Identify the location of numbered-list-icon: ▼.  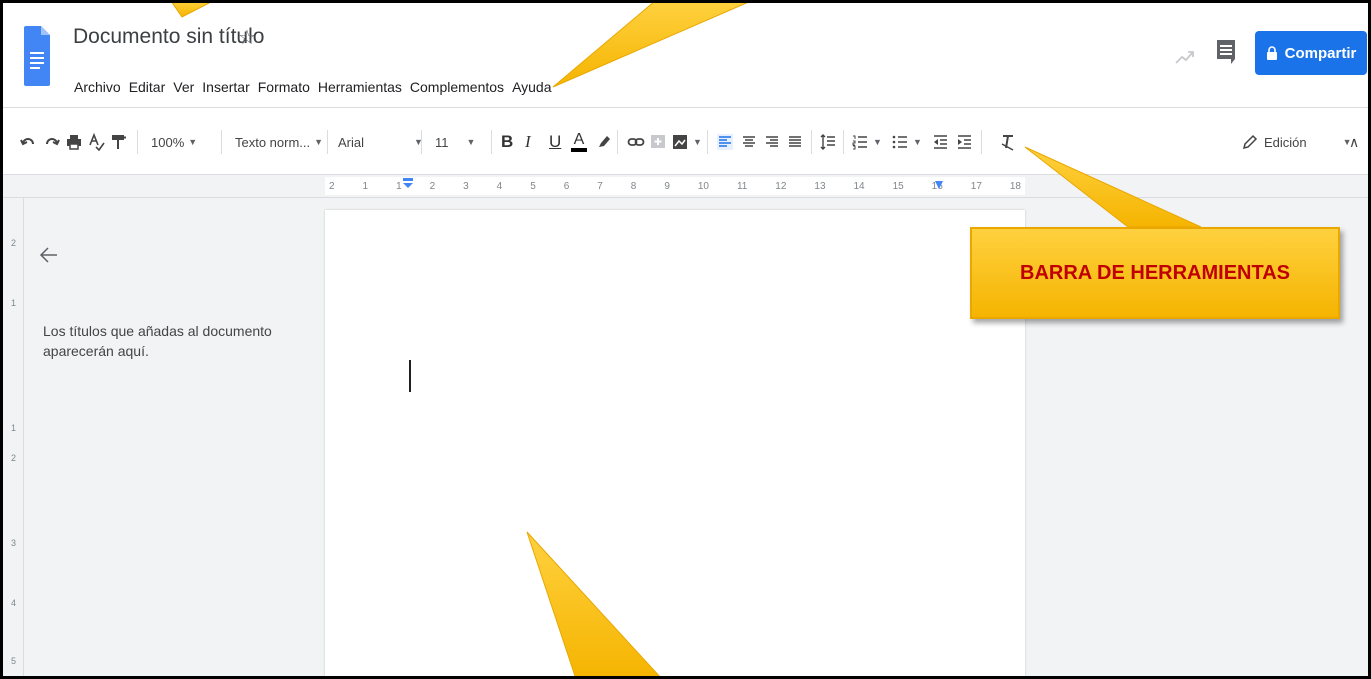
(866, 142).